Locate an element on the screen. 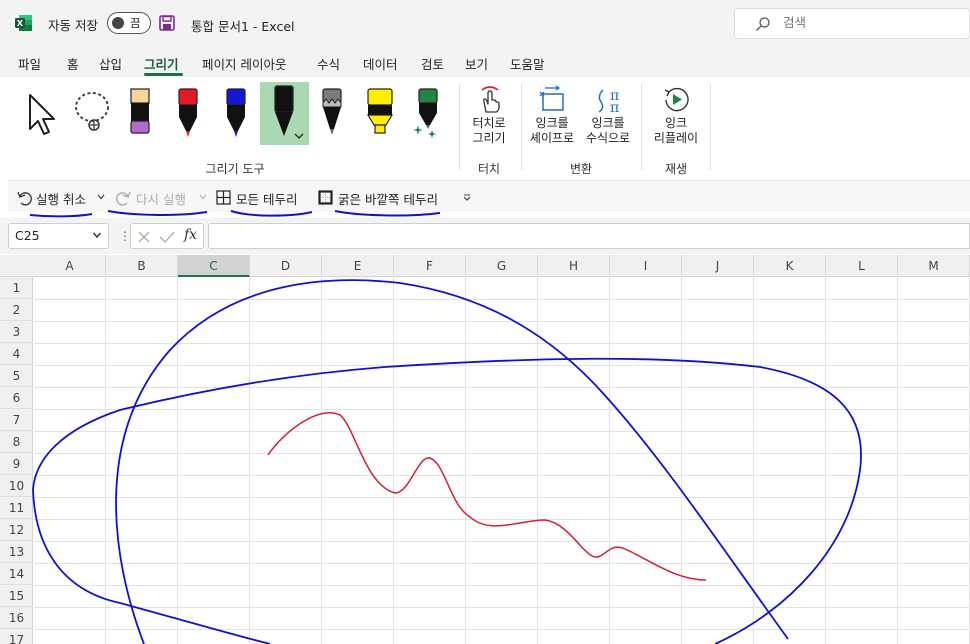  ink-replay-line2: 리플레이 is located at coordinates (676, 138).